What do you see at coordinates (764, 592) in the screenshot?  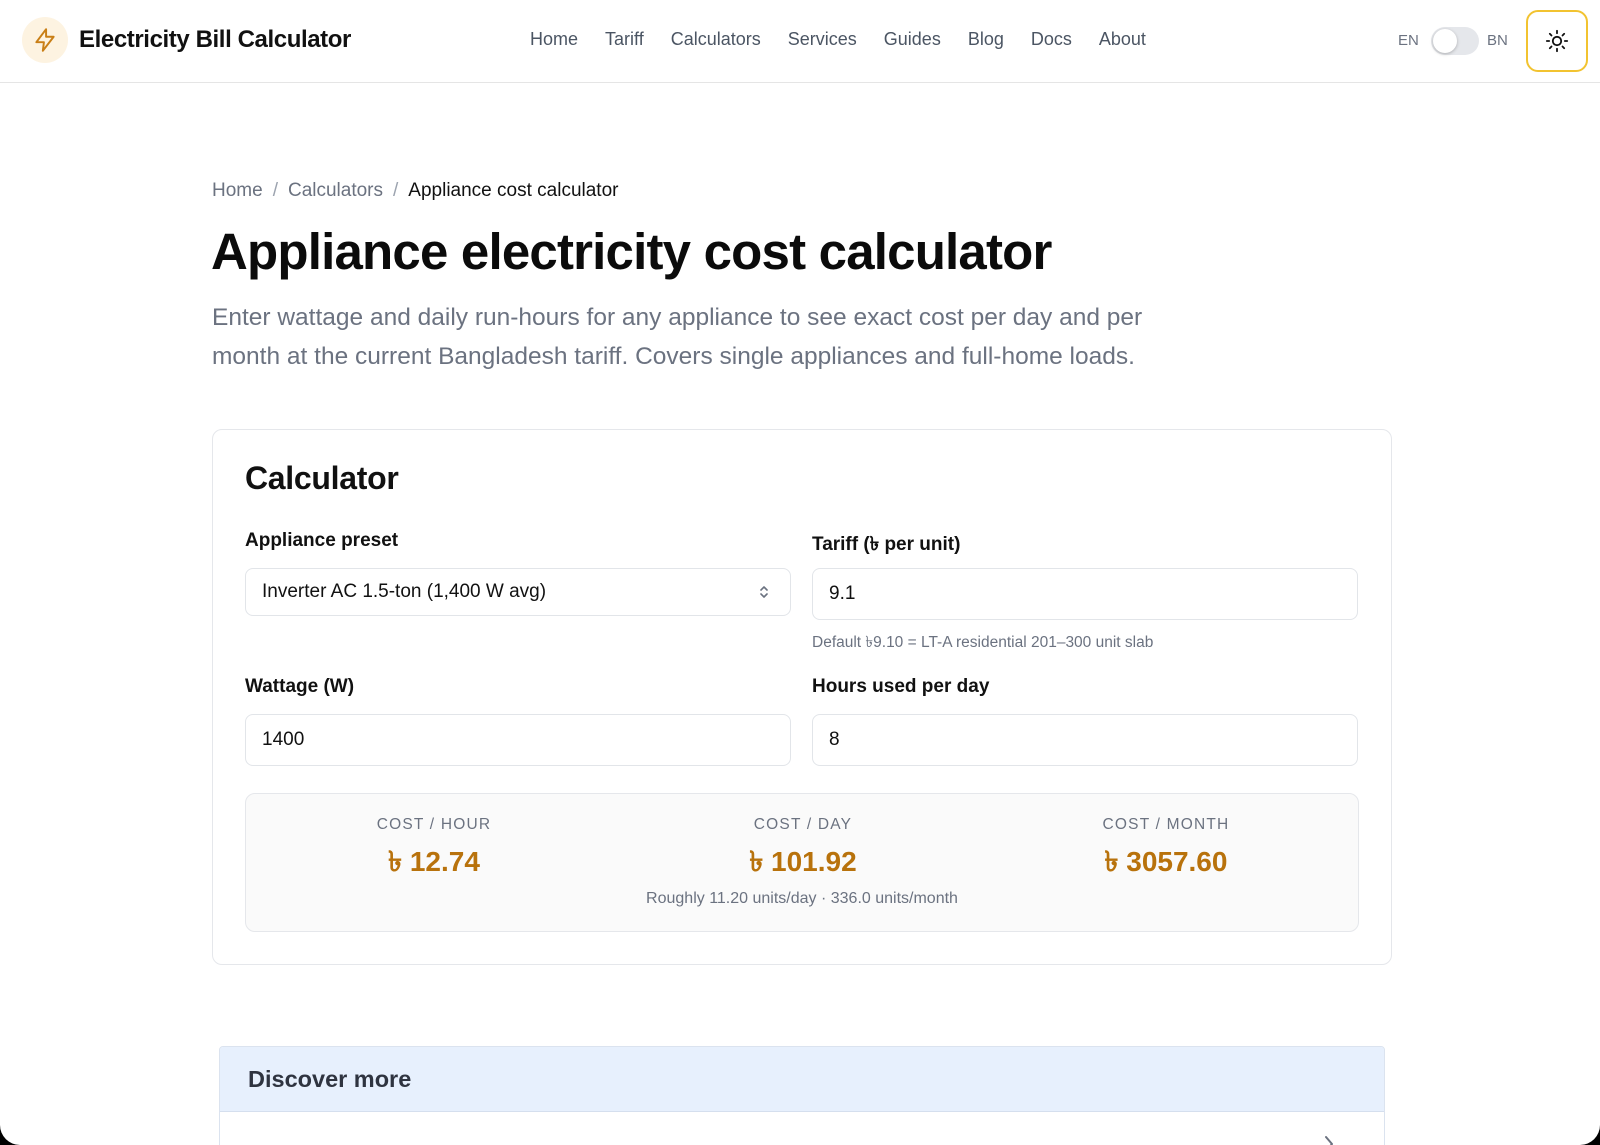 I see `select-chevron-icon` at bounding box center [764, 592].